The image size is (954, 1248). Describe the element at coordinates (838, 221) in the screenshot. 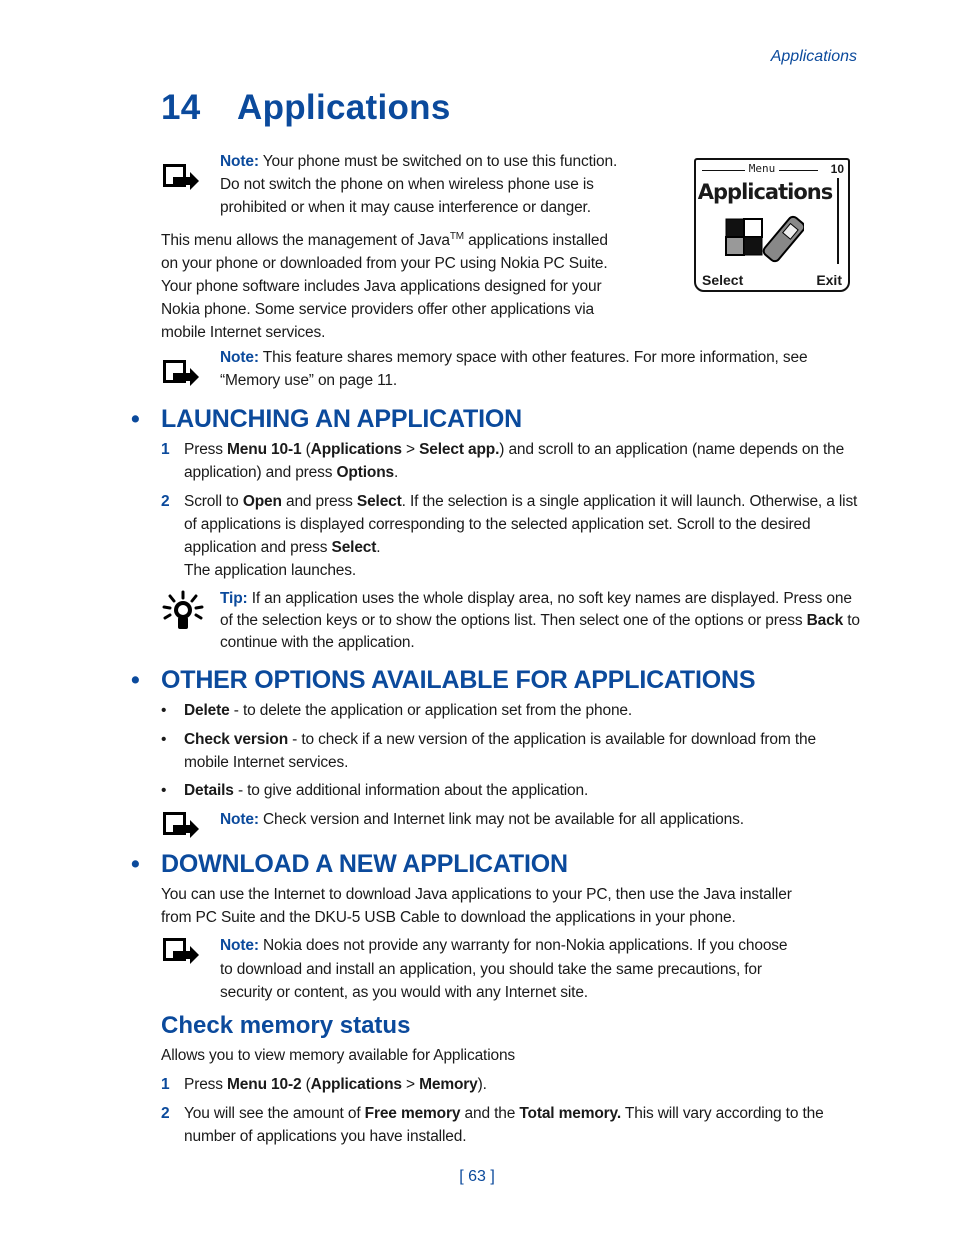

I see `phone-scrollbar` at that location.